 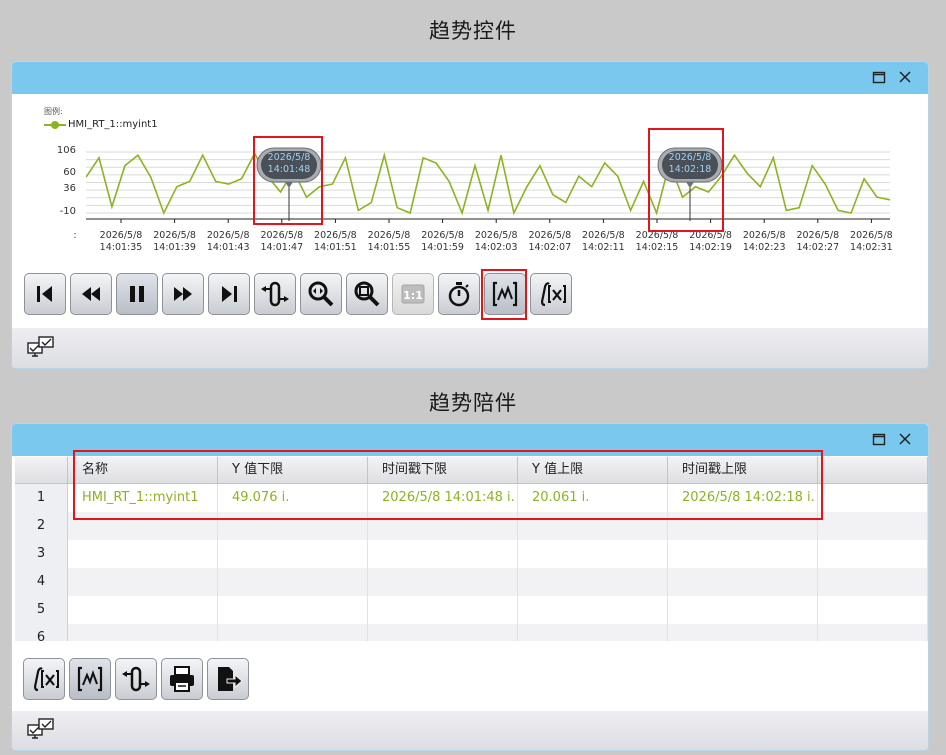 What do you see at coordinates (690, 157) in the screenshot?
I see `cursor-date: 2026/5/8` at bounding box center [690, 157].